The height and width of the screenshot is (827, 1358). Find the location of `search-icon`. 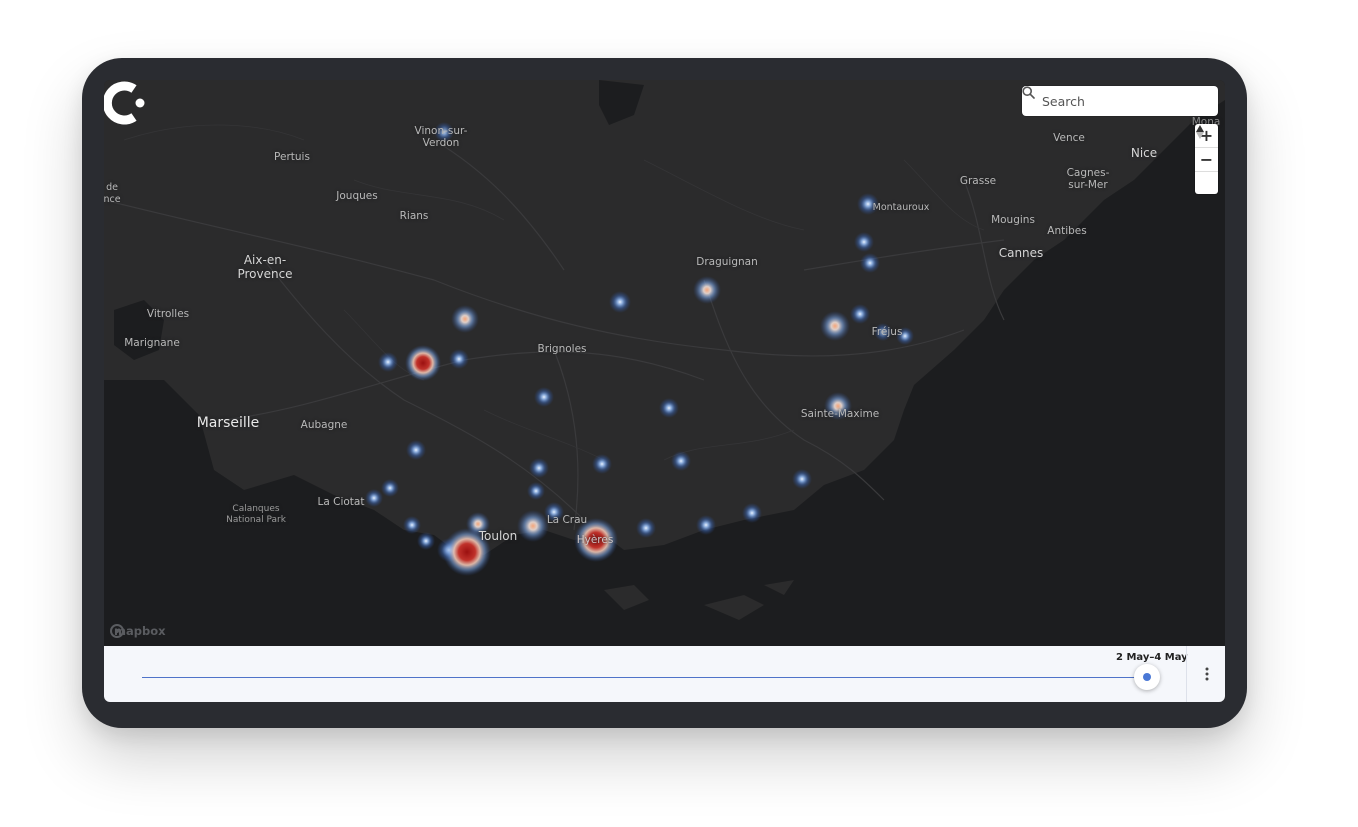

search-icon is located at coordinates (1028, 92).